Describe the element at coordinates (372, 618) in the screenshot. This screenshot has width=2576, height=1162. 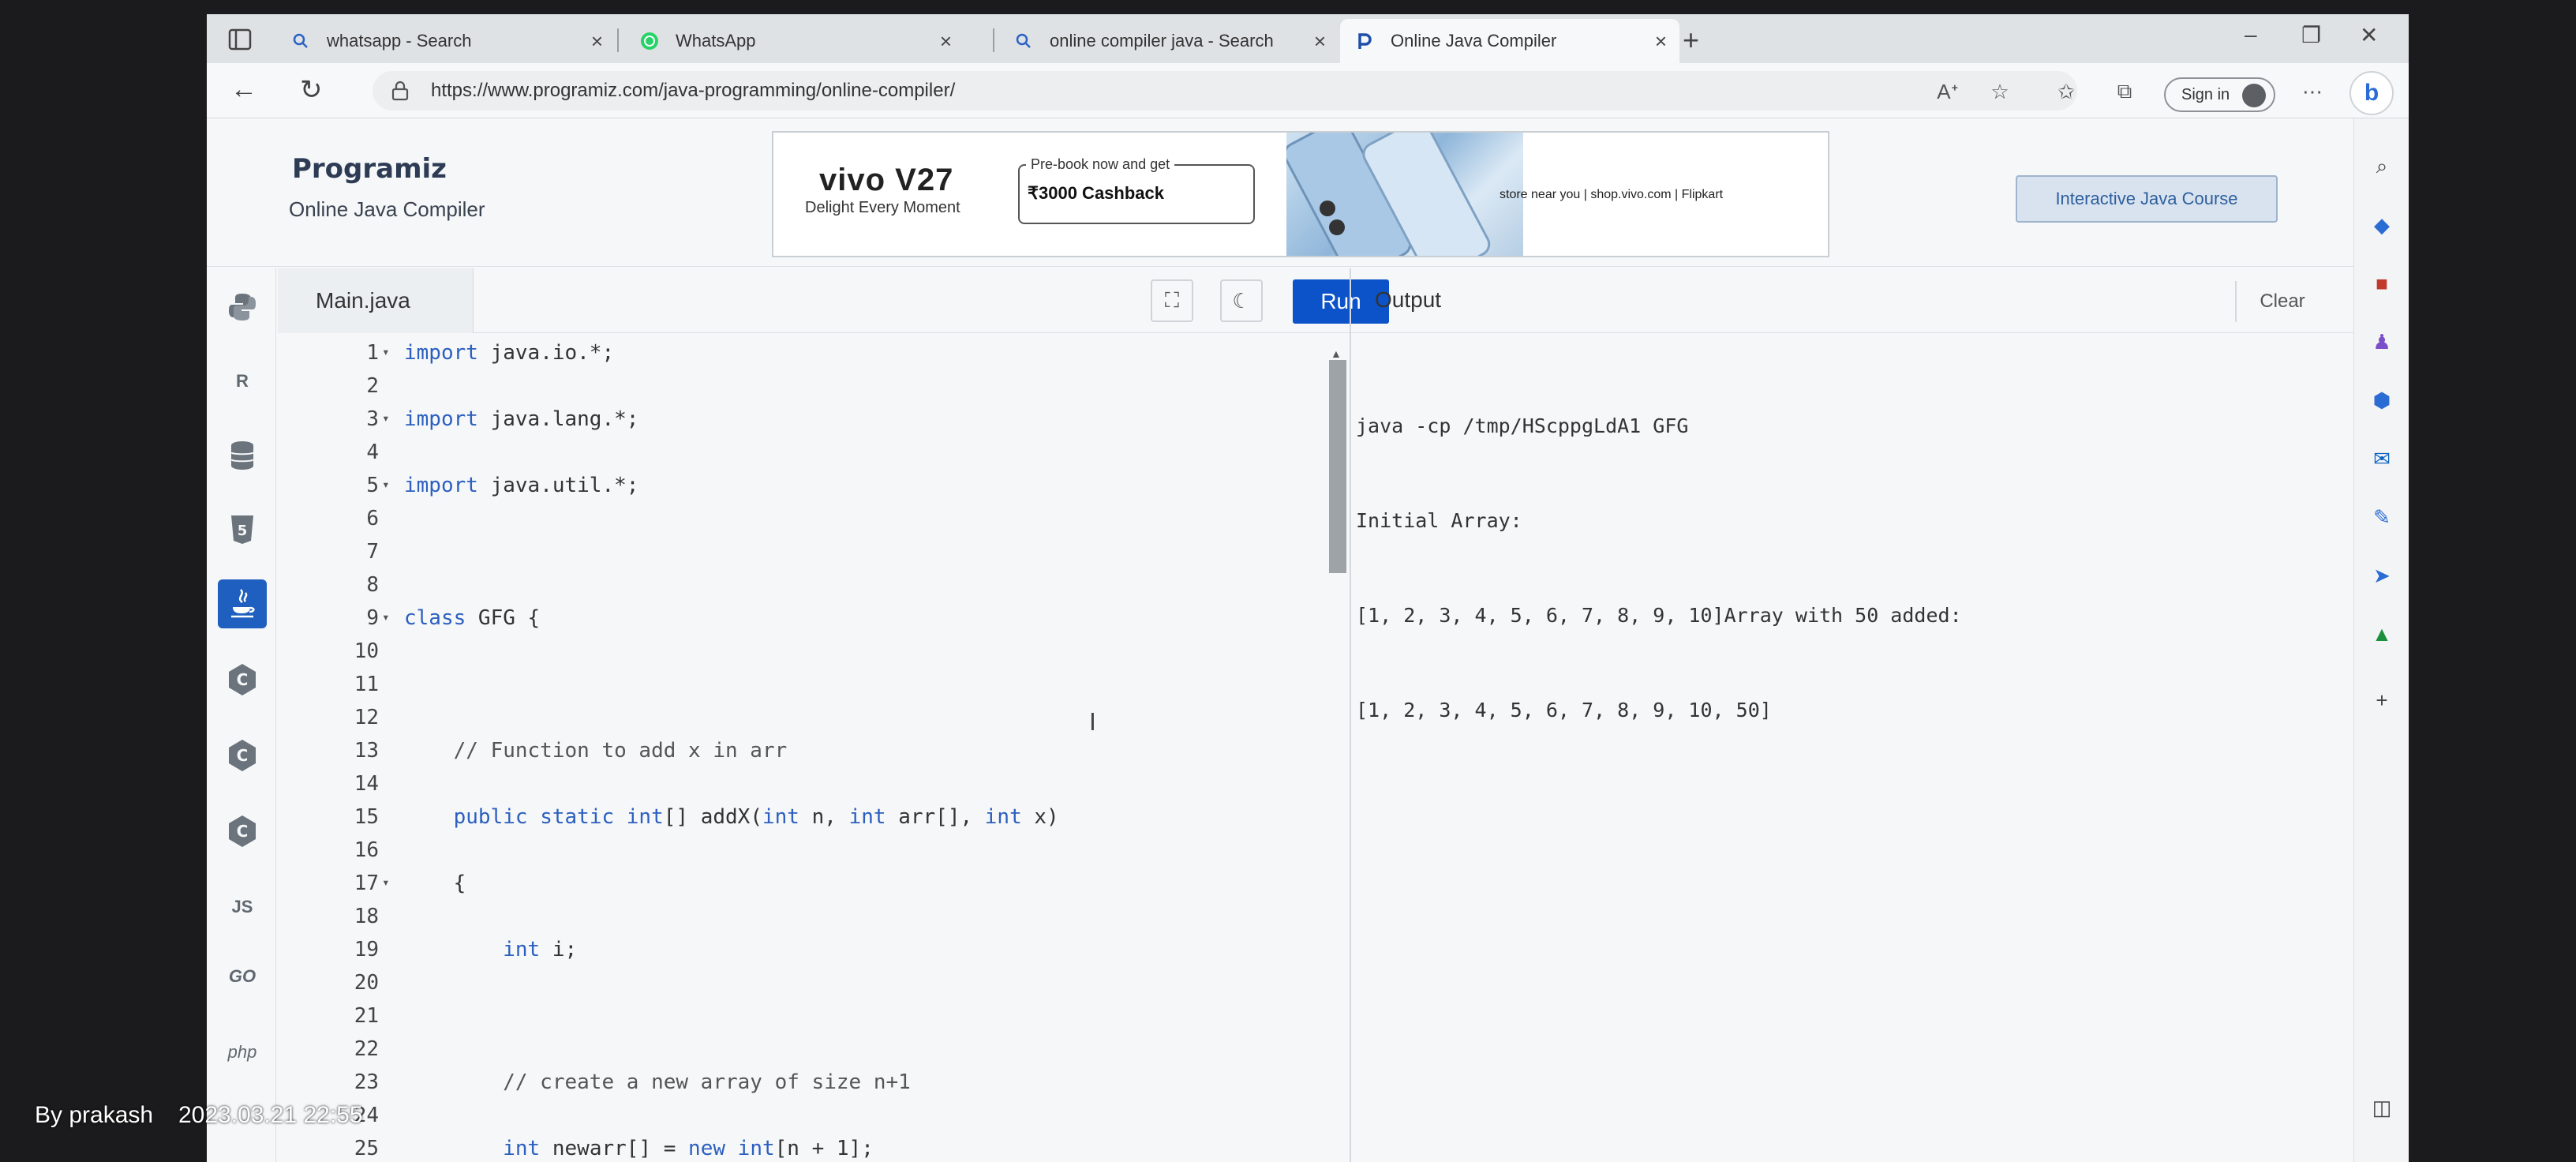
I see `line-number: 9` at that location.